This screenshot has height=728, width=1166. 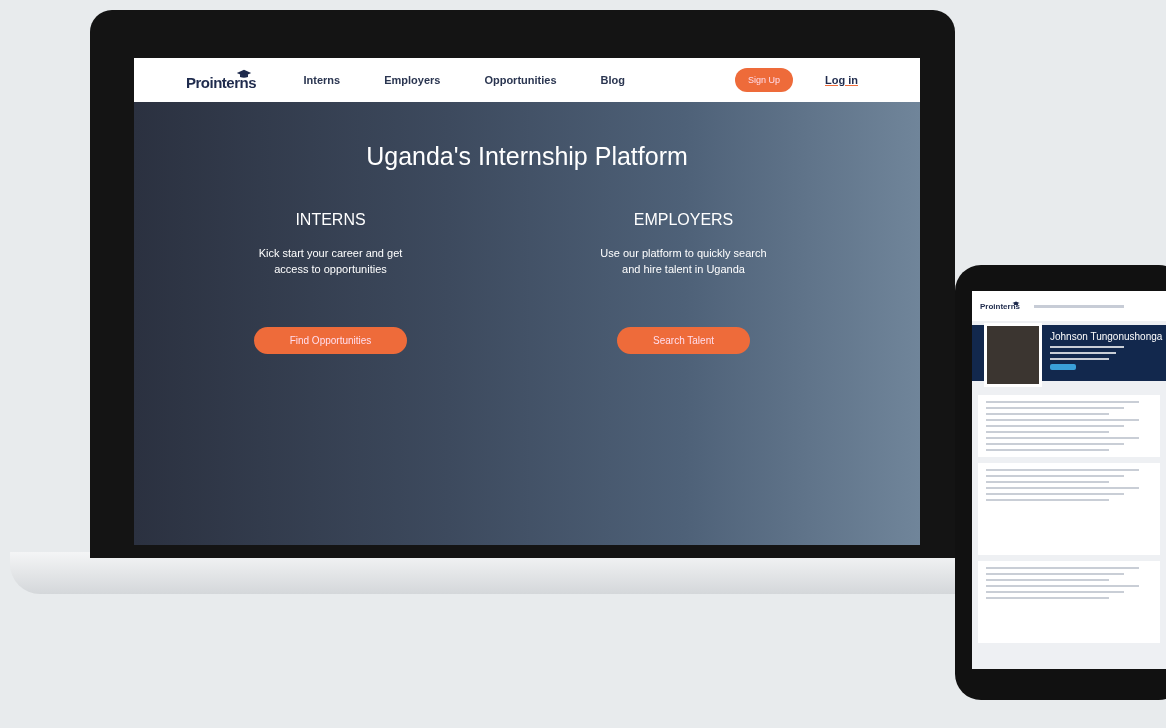 What do you see at coordinates (841, 80) in the screenshot?
I see `log-in-link: Log in` at bounding box center [841, 80].